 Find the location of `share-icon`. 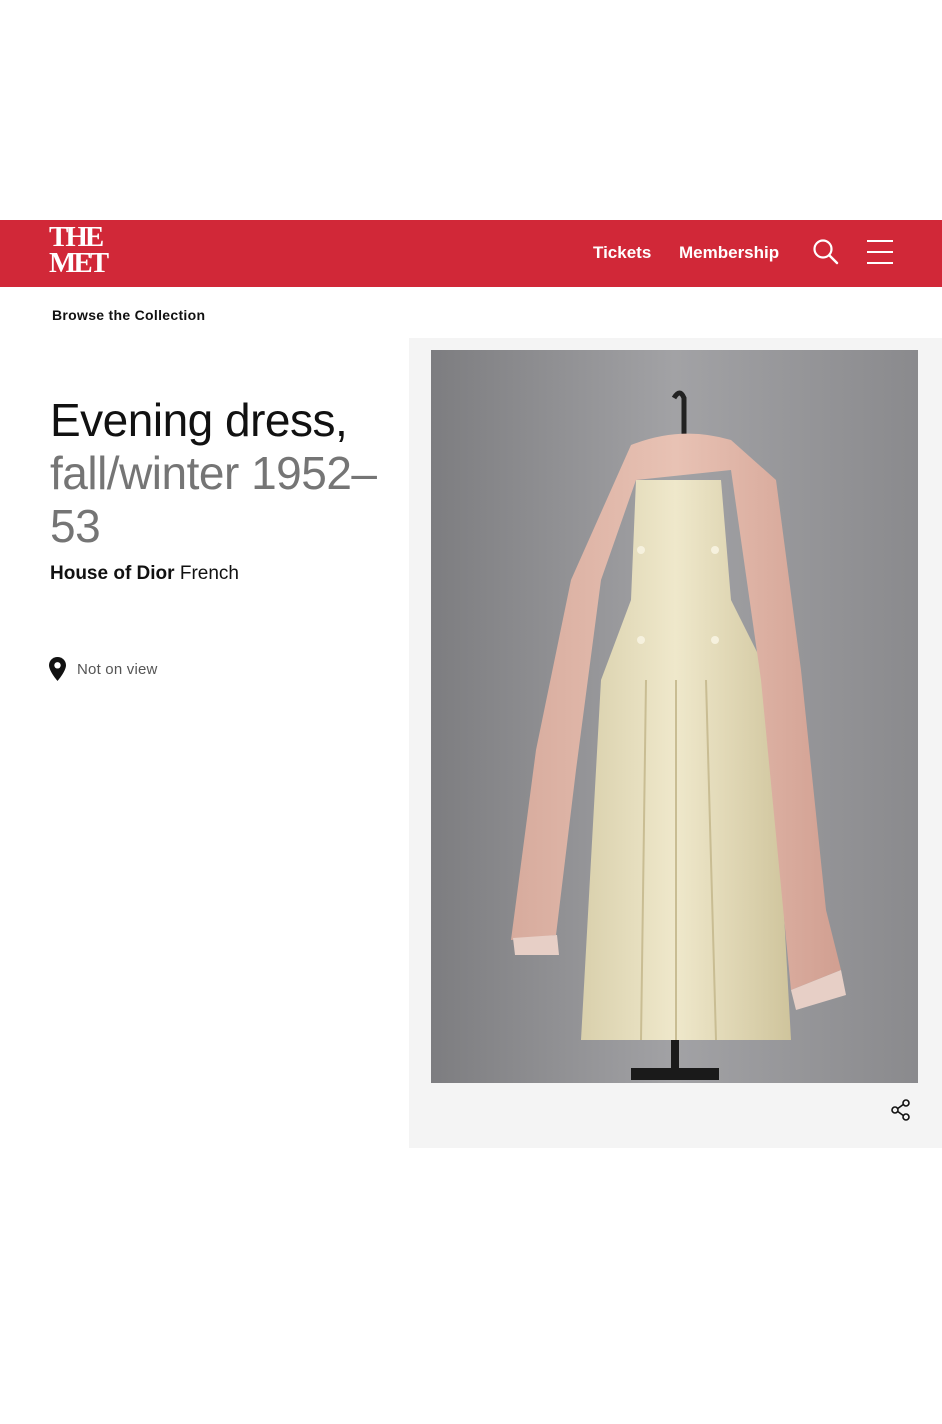

share-icon is located at coordinates (900, 1110).